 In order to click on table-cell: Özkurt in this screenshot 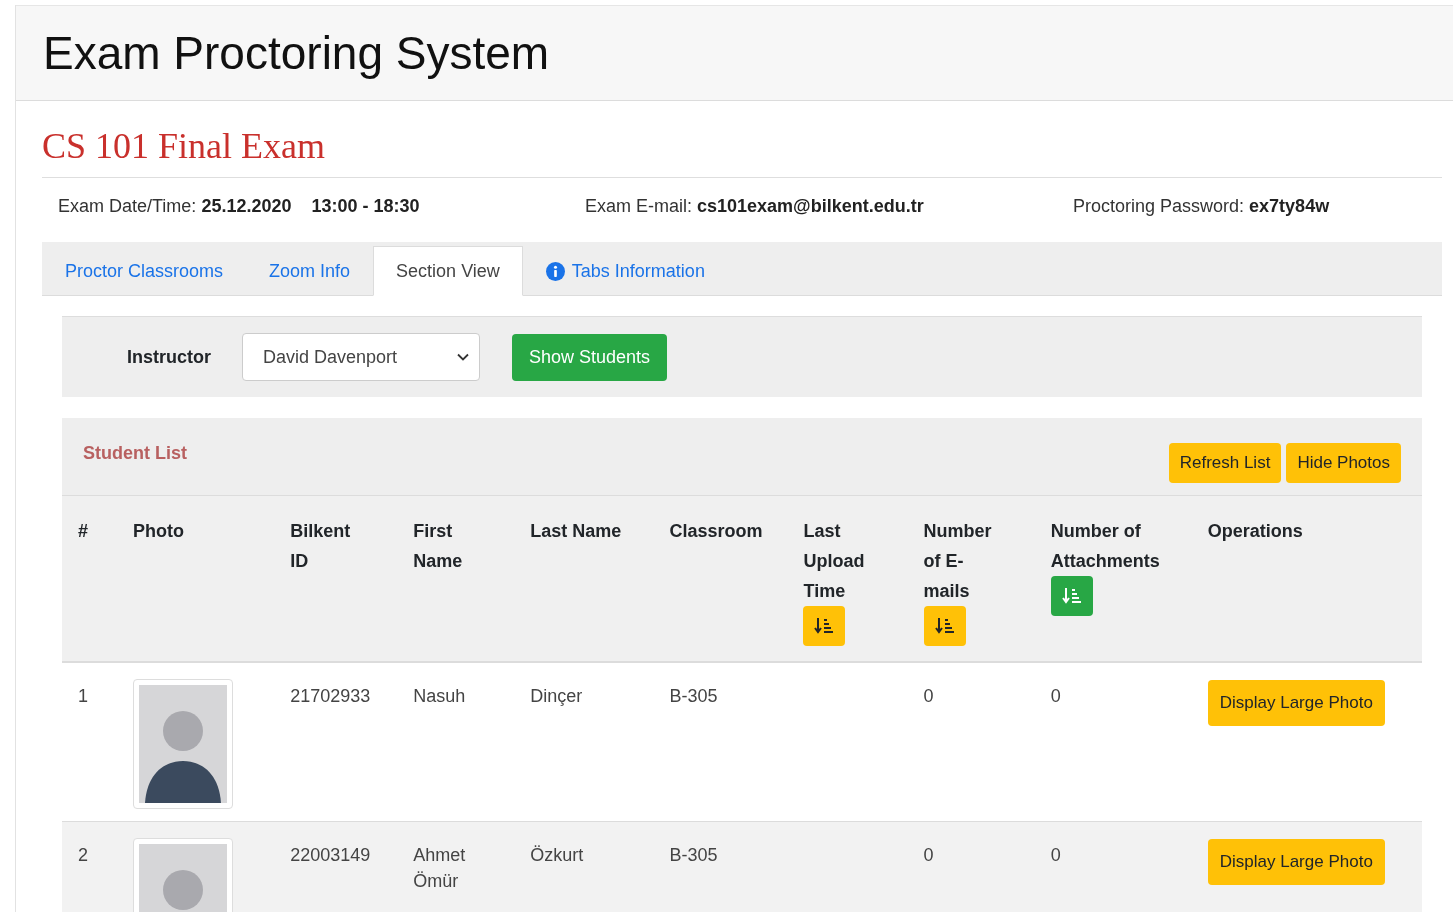, I will do `click(584, 866)`.